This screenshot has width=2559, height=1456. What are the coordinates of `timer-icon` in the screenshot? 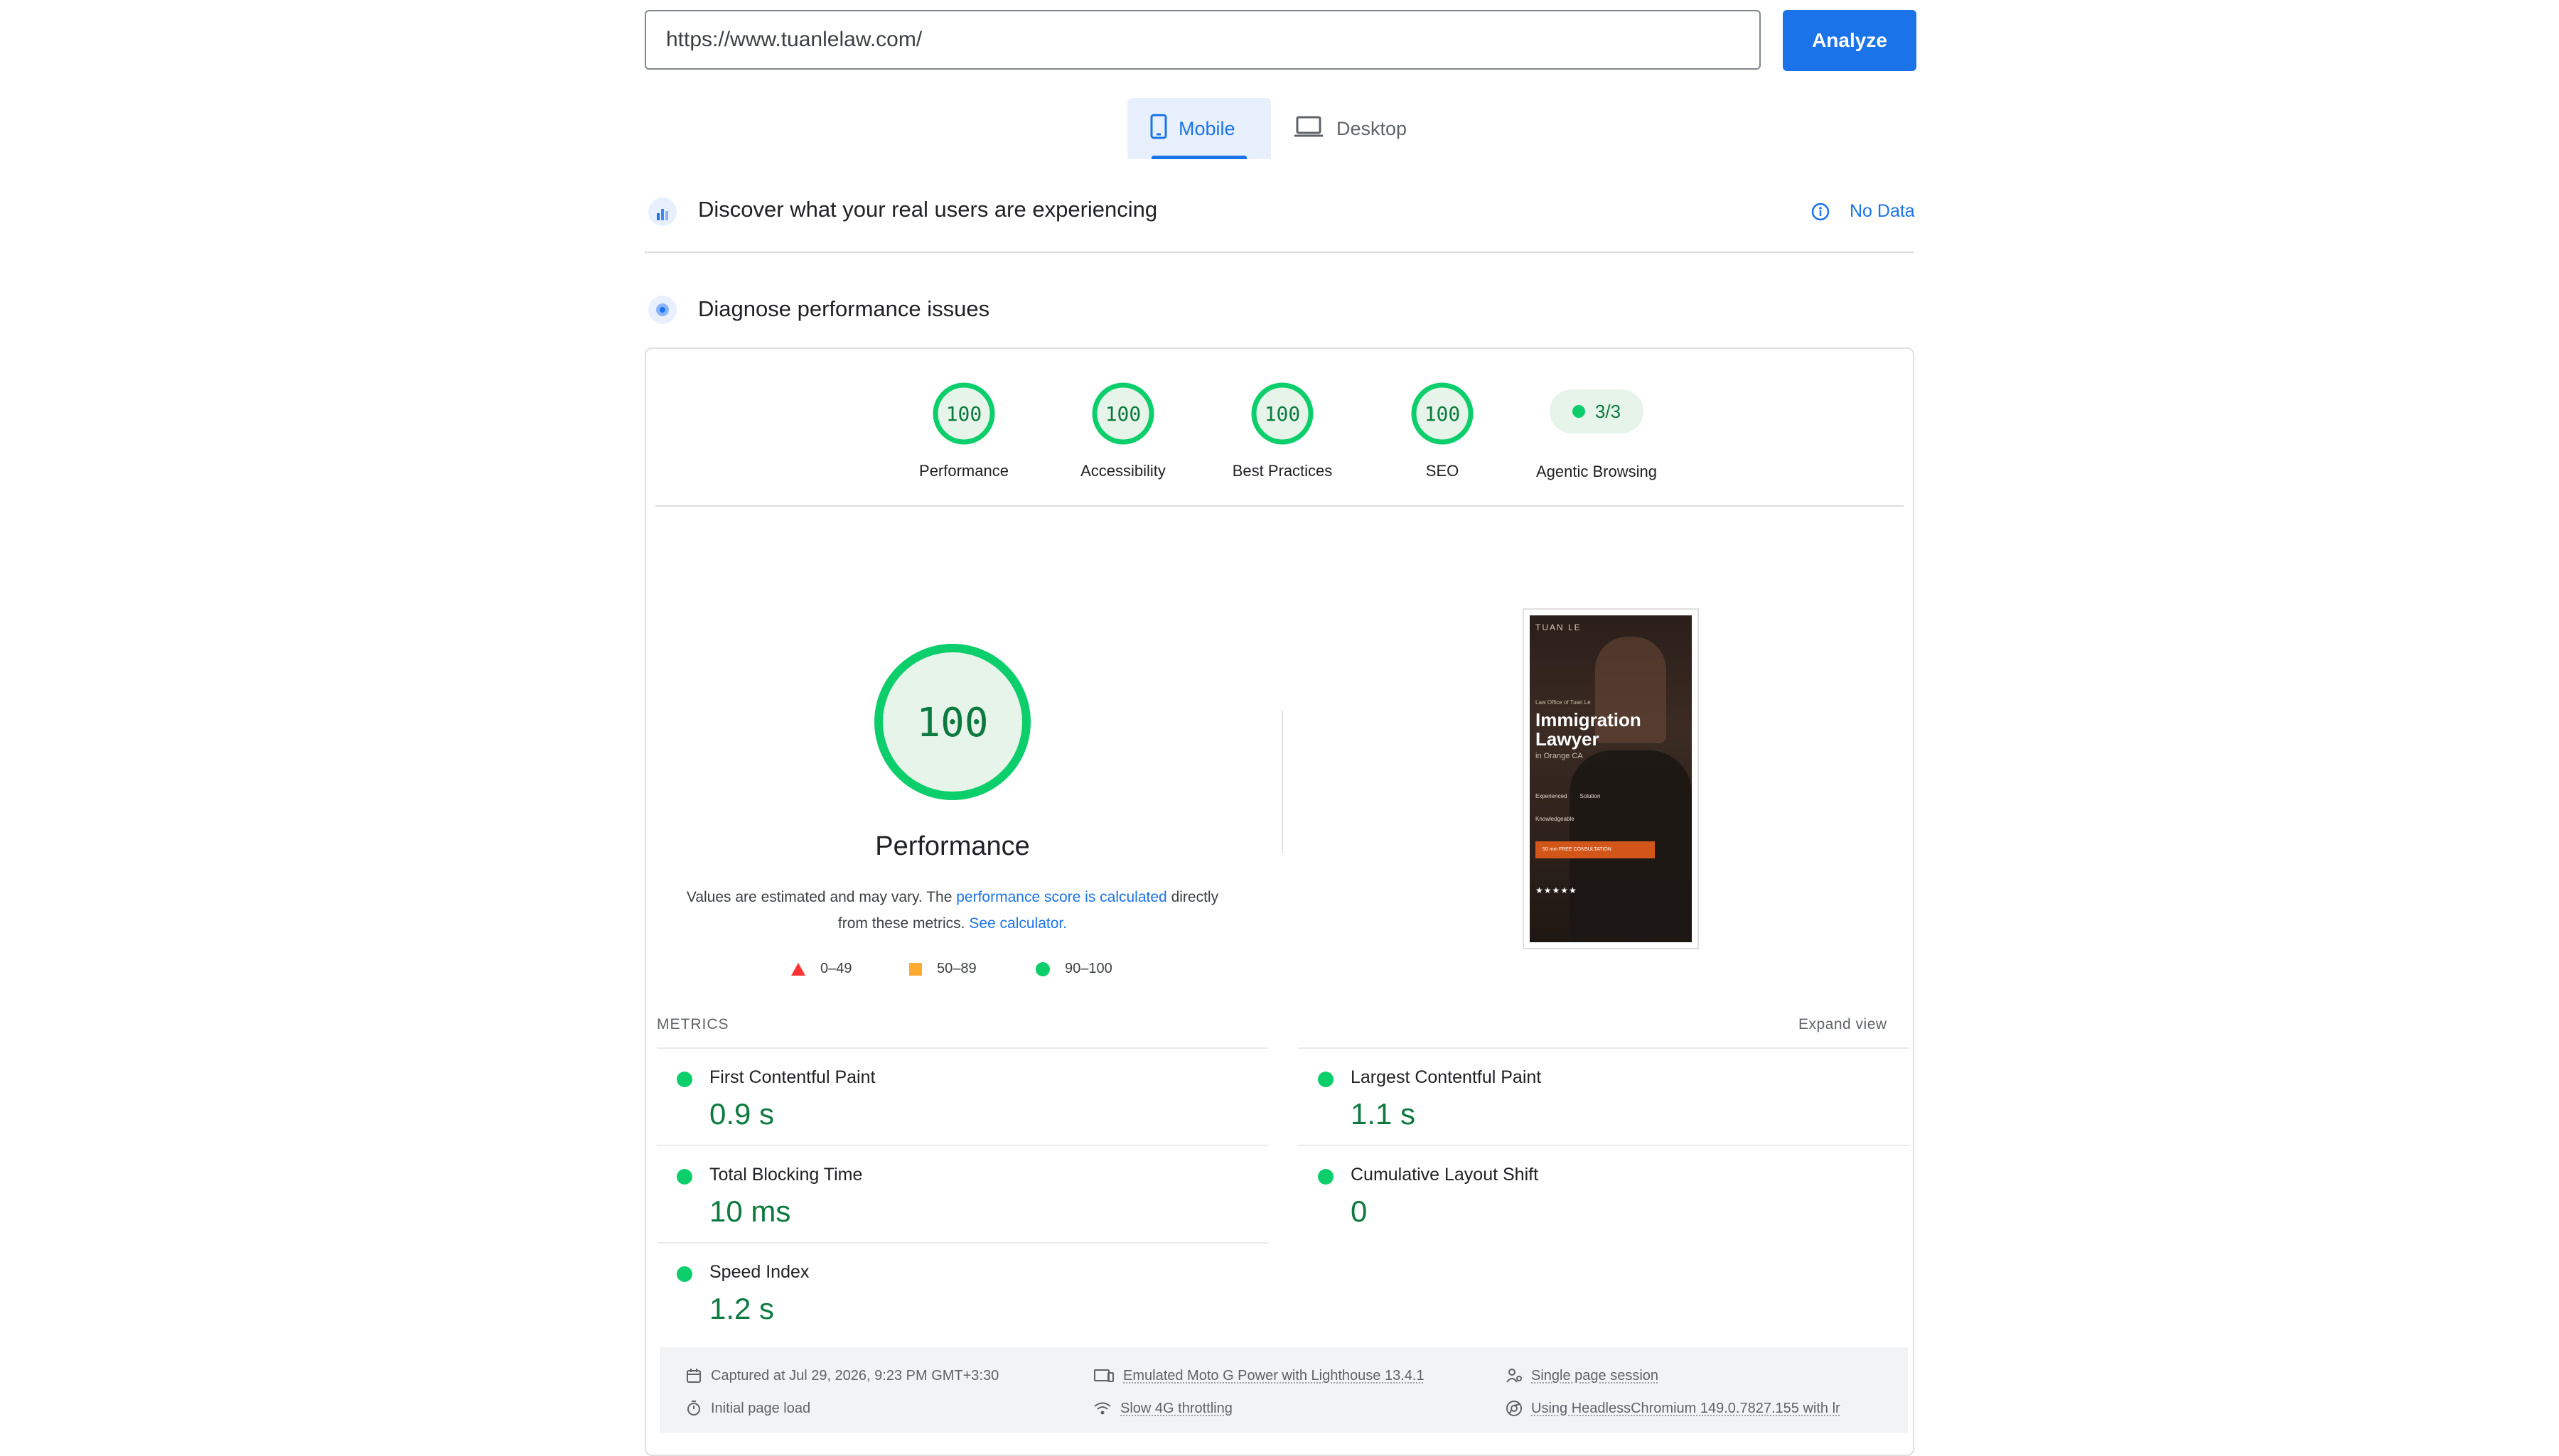 It's located at (693, 1408).